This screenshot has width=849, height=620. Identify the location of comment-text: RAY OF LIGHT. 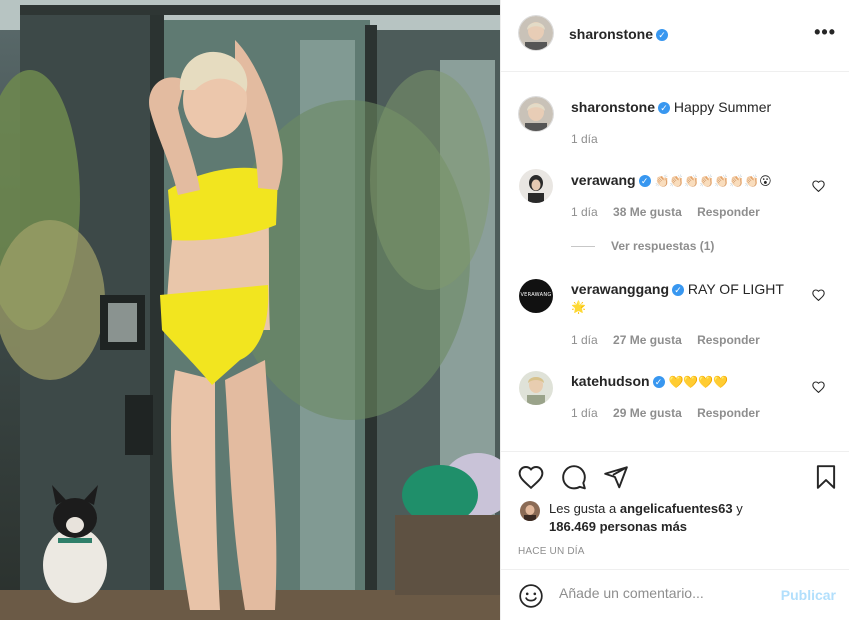
(735, 289).